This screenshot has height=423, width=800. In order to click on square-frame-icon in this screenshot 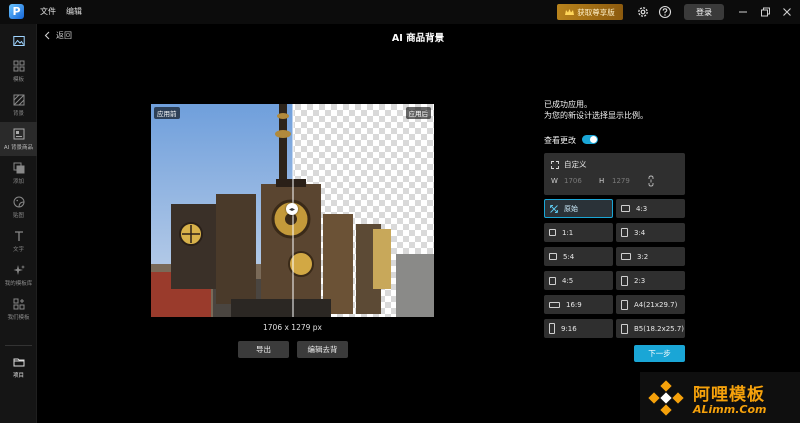, I will do `click(552, 232)`.